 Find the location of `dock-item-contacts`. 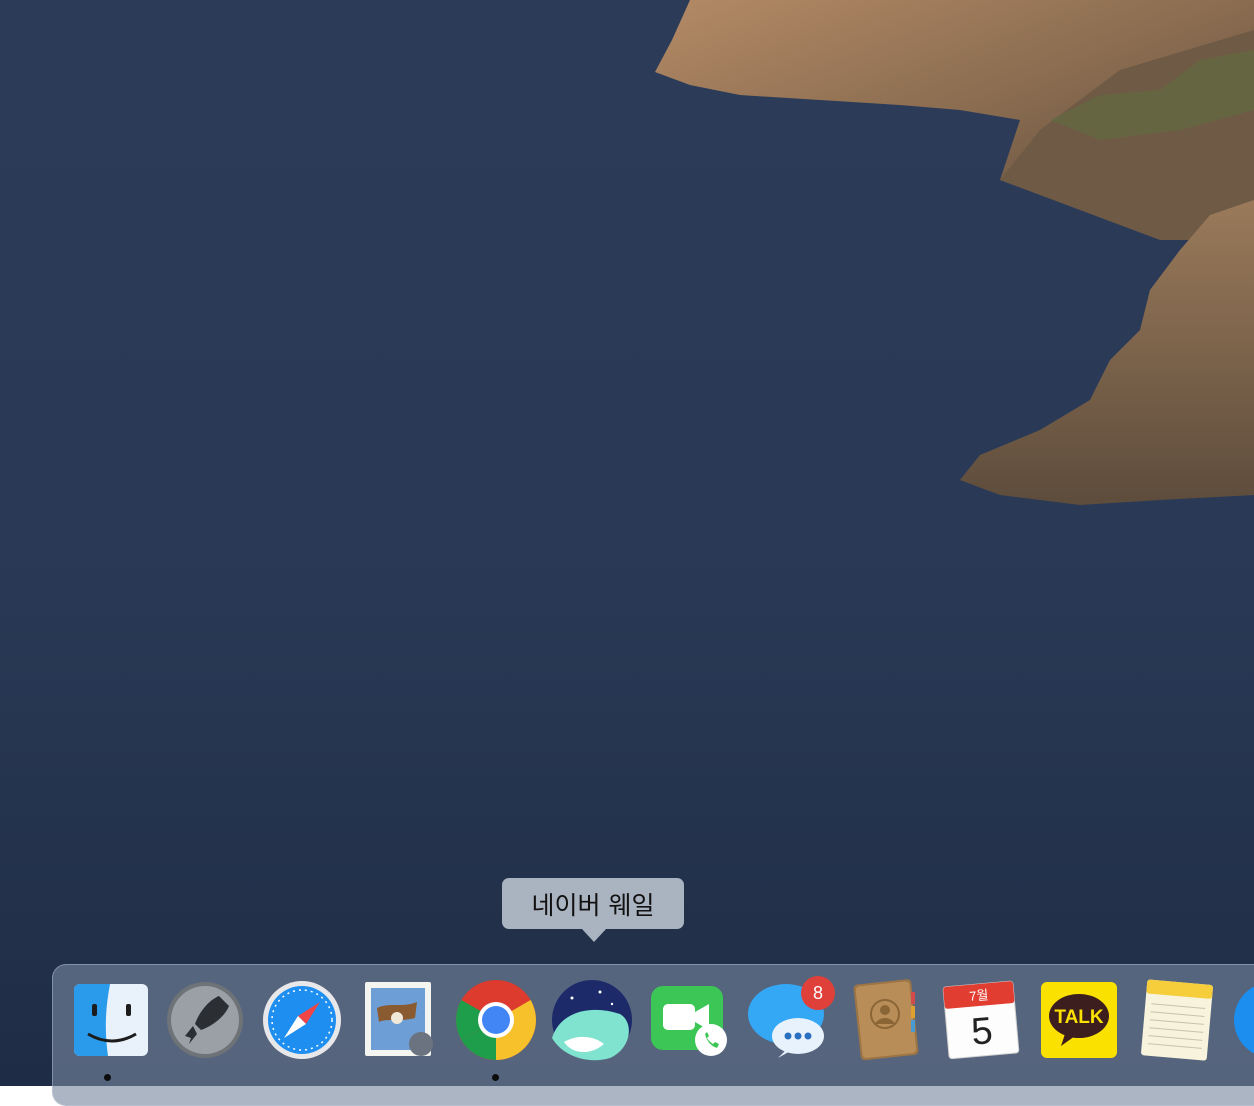

dock-item-contacts is located at coordinates (883, 1020).